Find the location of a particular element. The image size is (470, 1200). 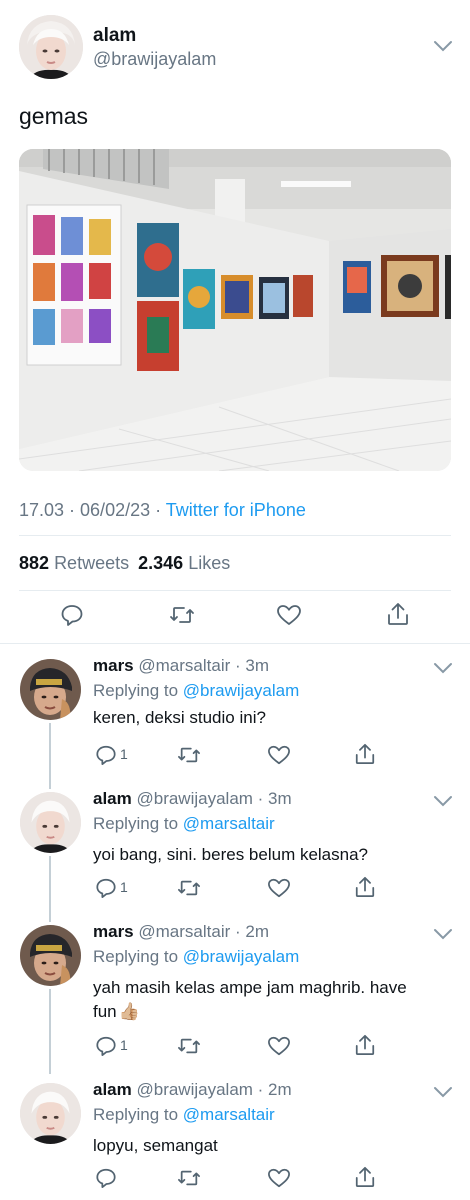

reply-header: mars @marsaltair · 2m is located at coordinates (181, 932).